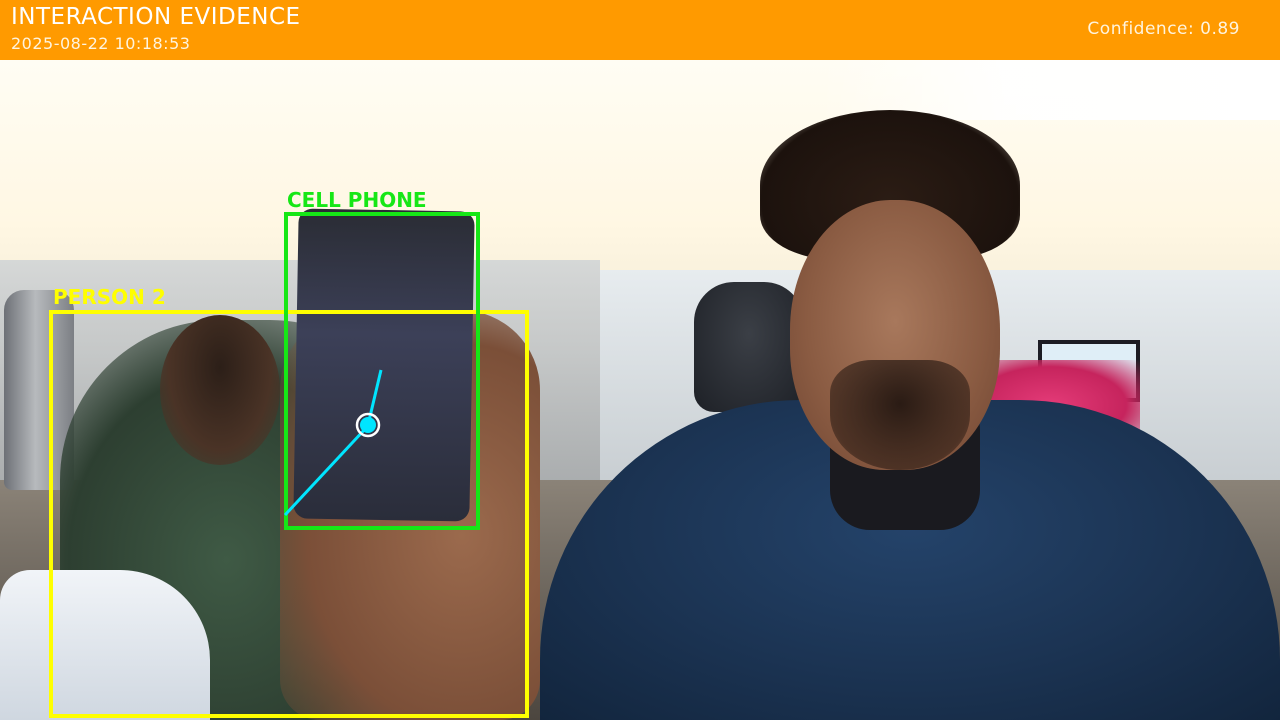 The width and height of the screenshot is (1280, 720). I want to click on interaction-overlay, so click(333, 443).